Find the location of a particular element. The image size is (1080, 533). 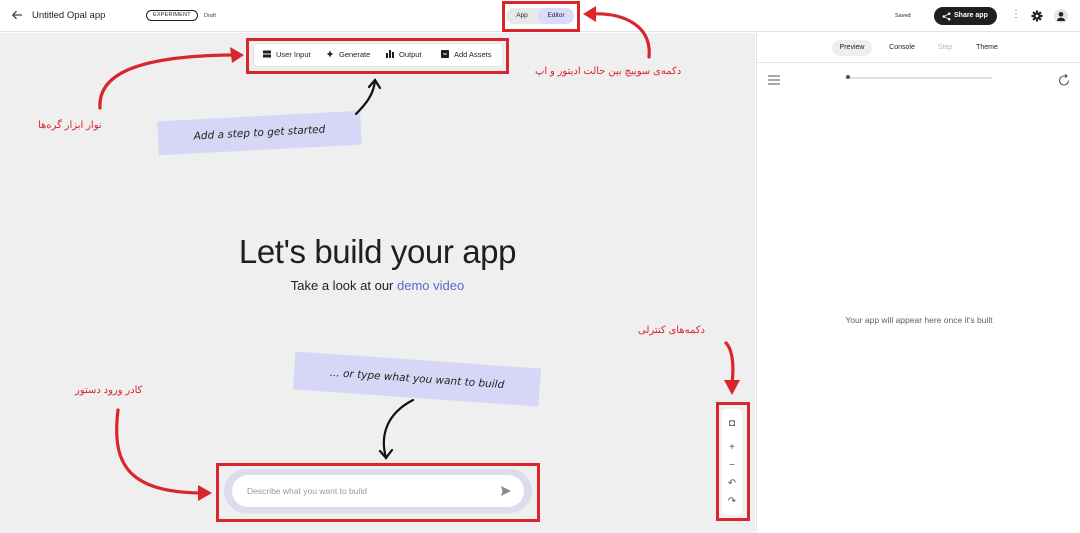

sticky-note-bottom: ... or type what you want to build is located at coordinates (417, 379).